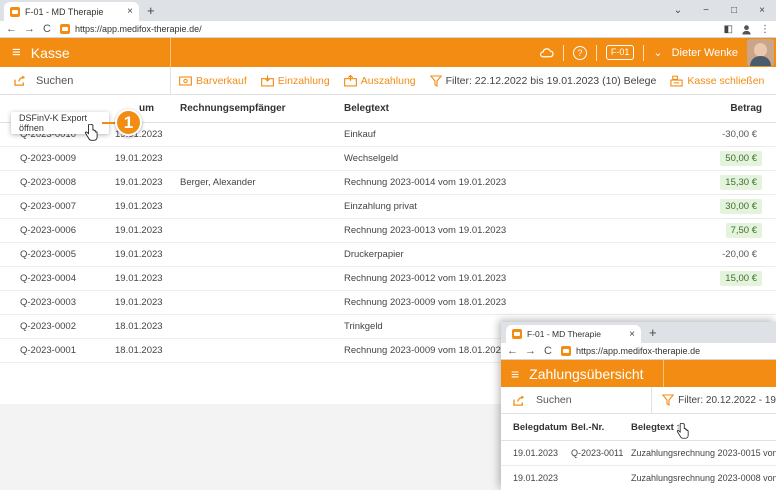 Image resolution: width=776 pixels, height=490 pixels. Describe the element at coordinates (91, 132) in the screenshot. I see `hand-cursor-icon` at that location.